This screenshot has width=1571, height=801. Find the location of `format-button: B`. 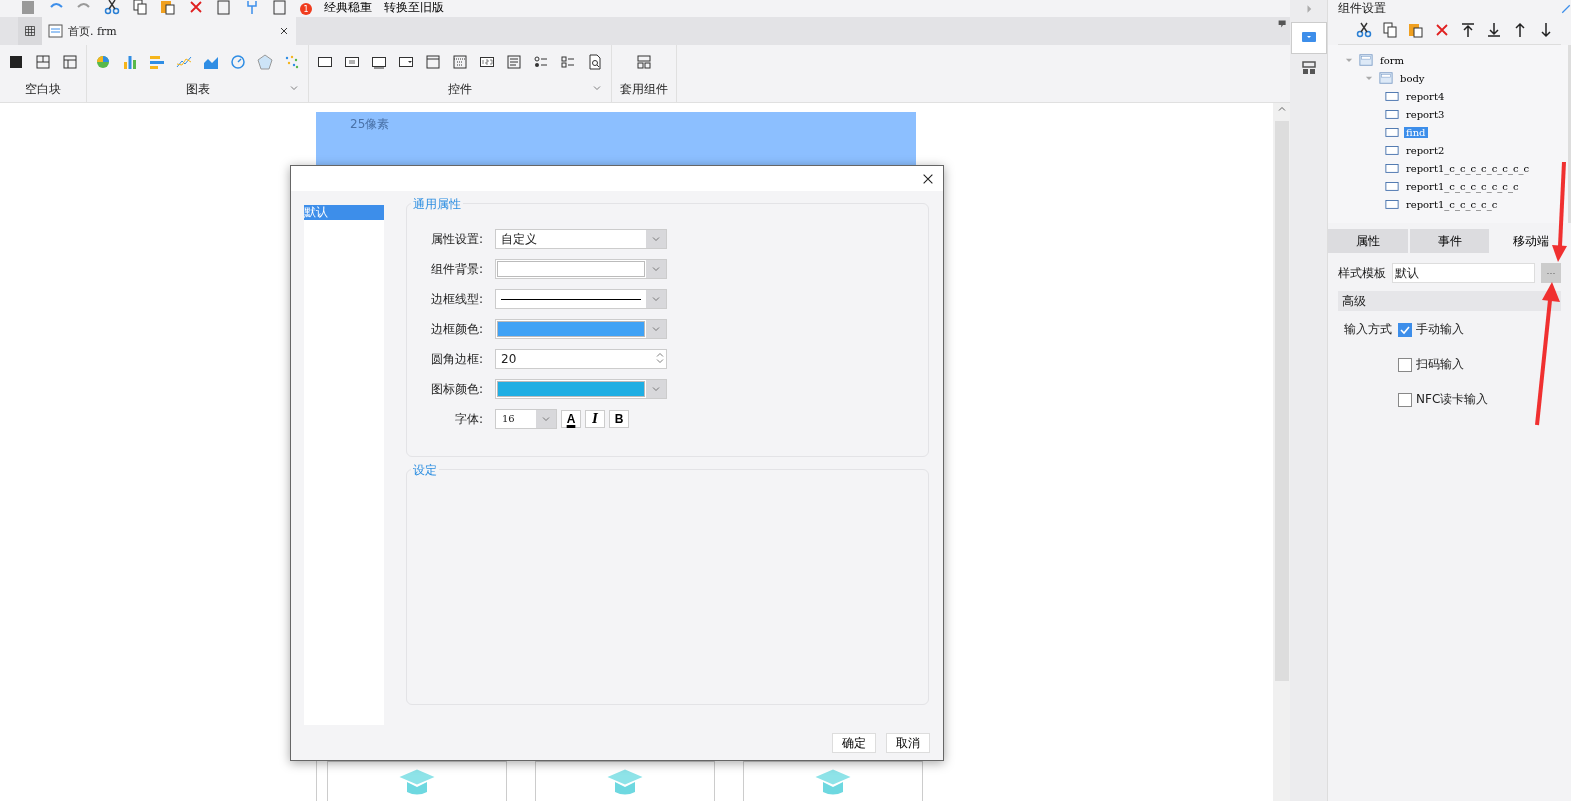

format-button: B is located at coordinates (619, 419).